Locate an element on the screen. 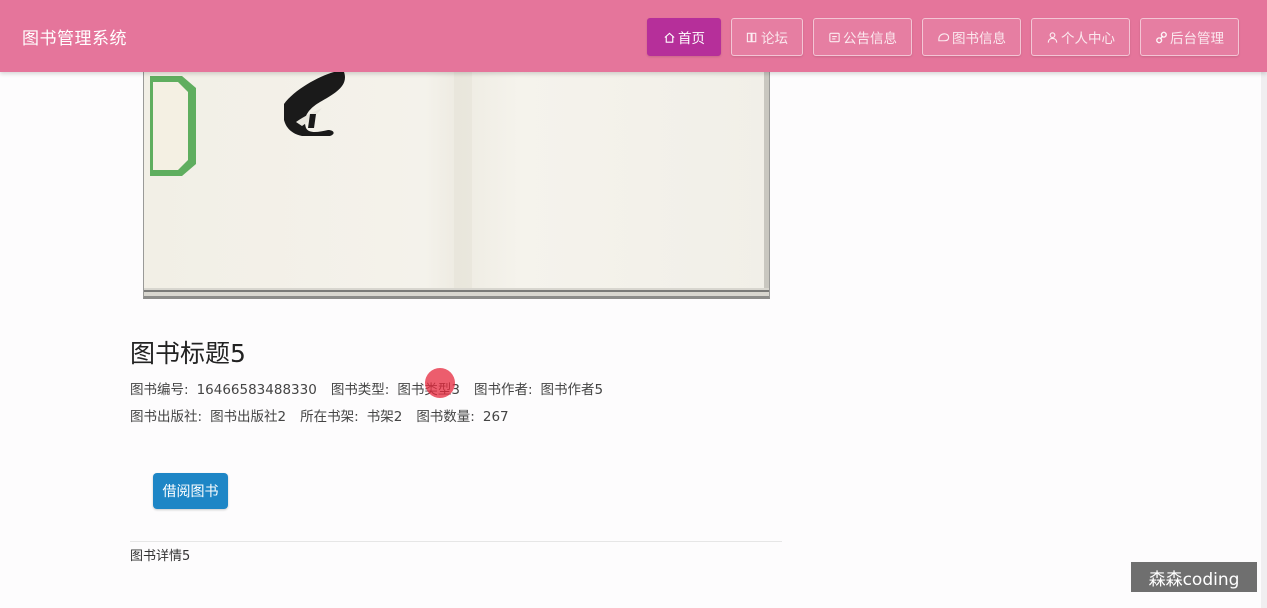 The image size is (1267, 608). book-meta-row-2: 图书出版社: 图书出版社2 所在书架: 书架2 图书数量: 267 is located at coordinates (326, 415).